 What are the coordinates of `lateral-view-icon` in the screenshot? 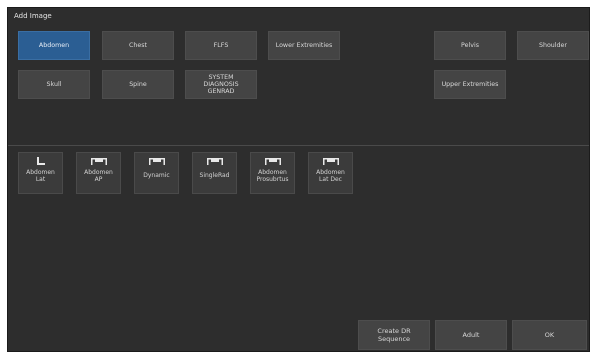 It's located at (40, 161).